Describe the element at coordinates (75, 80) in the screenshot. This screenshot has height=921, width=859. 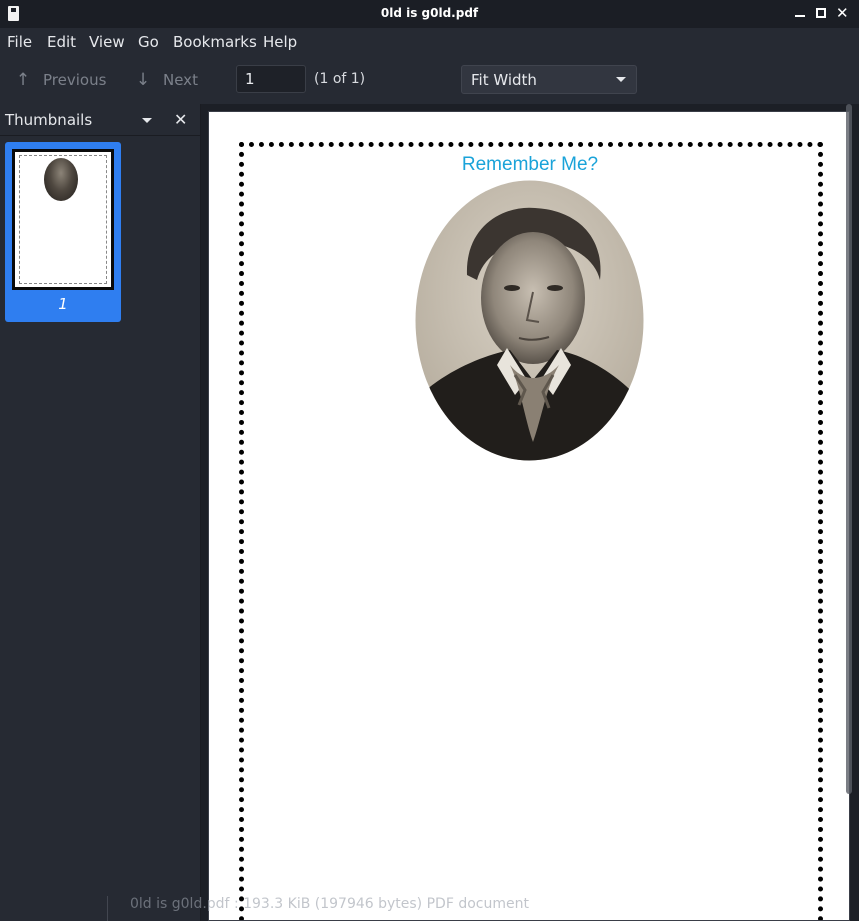
I see `previous-label: Previous` at that location.